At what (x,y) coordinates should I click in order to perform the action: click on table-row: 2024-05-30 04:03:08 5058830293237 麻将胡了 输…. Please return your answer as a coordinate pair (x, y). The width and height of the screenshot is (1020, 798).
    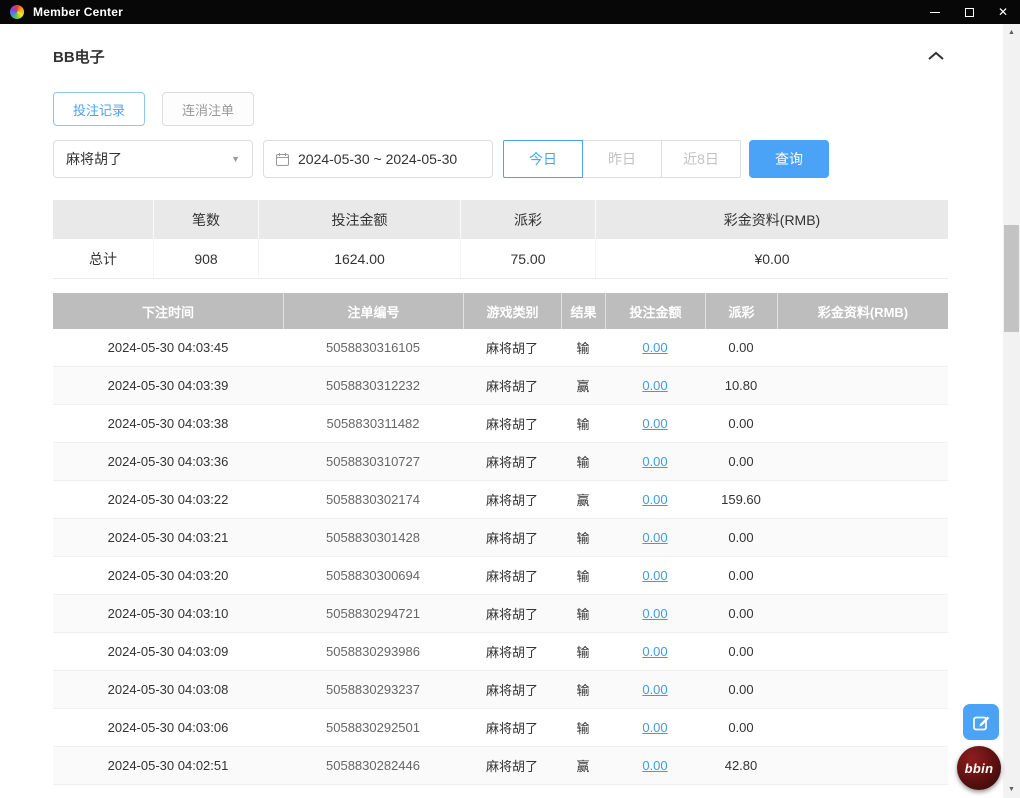
    Looking at the image, I should click on (500, 690).